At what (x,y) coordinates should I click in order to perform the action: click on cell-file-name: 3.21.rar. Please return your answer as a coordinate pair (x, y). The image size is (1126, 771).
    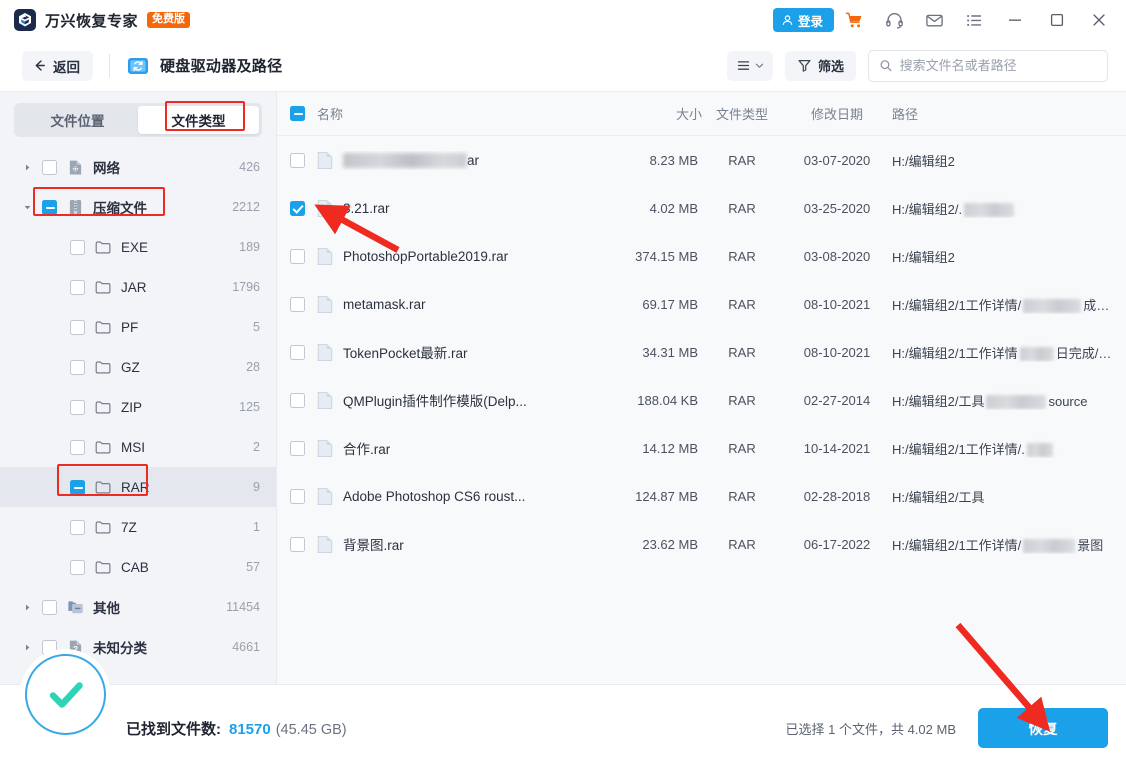
    Looking at the image, I should click on (459, 208).